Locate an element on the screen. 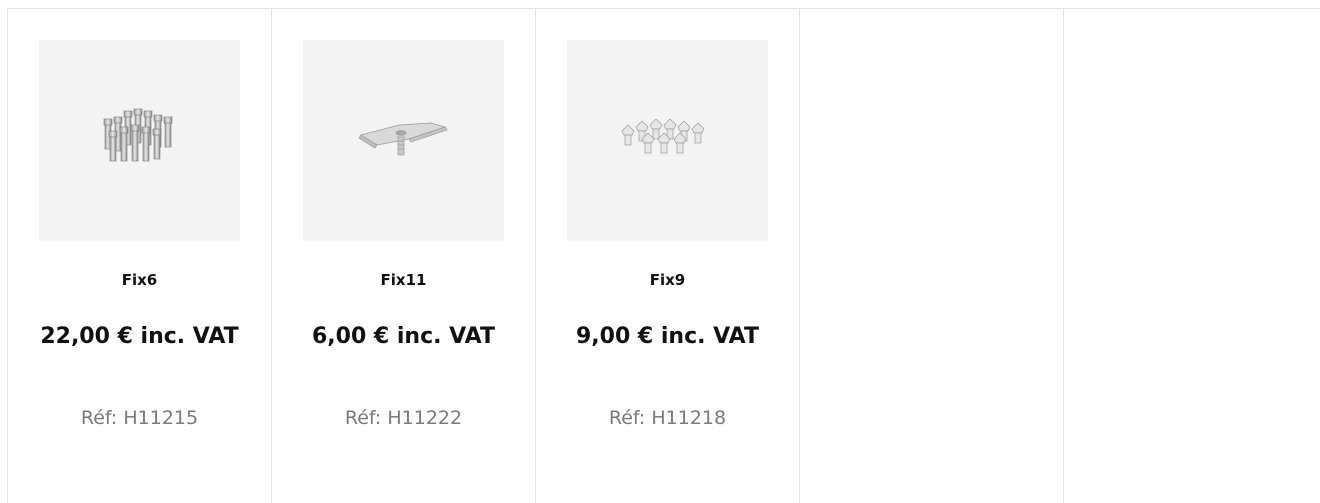 This screenshot has width=1320, height=503. product-name: Fix6 is located at coordinates (139, 280).